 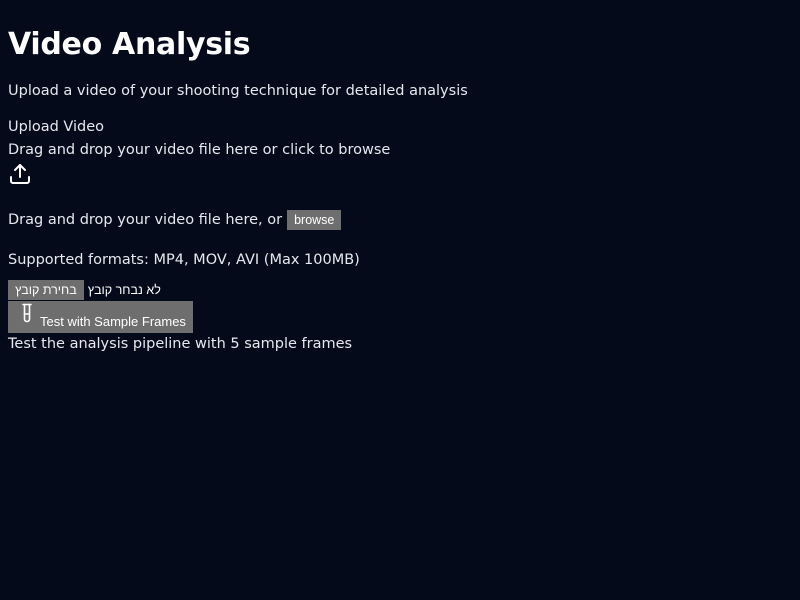 I want to click on drop-zone-text: Drag and drop your video file here, or, so click(x=145, y=220).